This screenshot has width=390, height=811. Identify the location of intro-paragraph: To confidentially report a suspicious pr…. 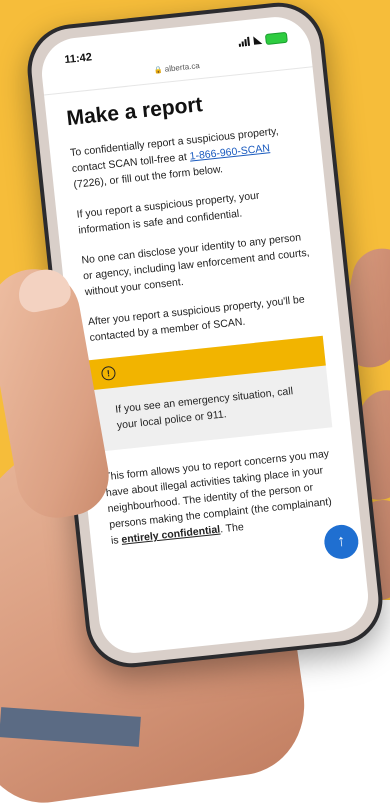
(187, 157).